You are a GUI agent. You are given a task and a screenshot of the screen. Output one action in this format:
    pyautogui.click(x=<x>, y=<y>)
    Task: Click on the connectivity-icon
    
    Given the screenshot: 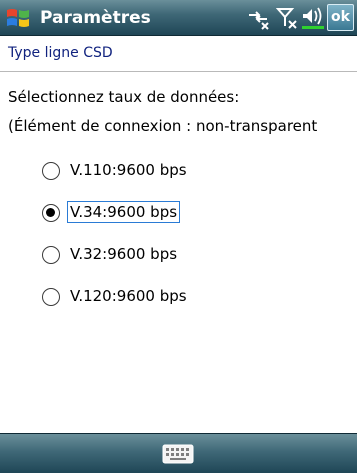 What is the action you would take?
    pyautogui.click(x=259, y=18)
    